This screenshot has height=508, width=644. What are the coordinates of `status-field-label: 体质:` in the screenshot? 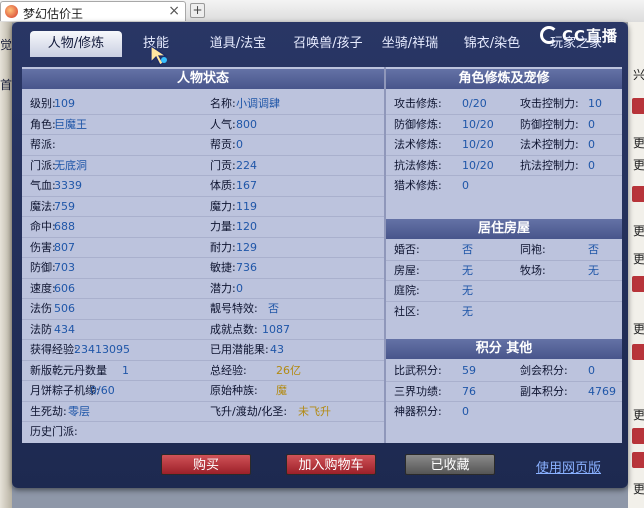 It's located at (223, 185).